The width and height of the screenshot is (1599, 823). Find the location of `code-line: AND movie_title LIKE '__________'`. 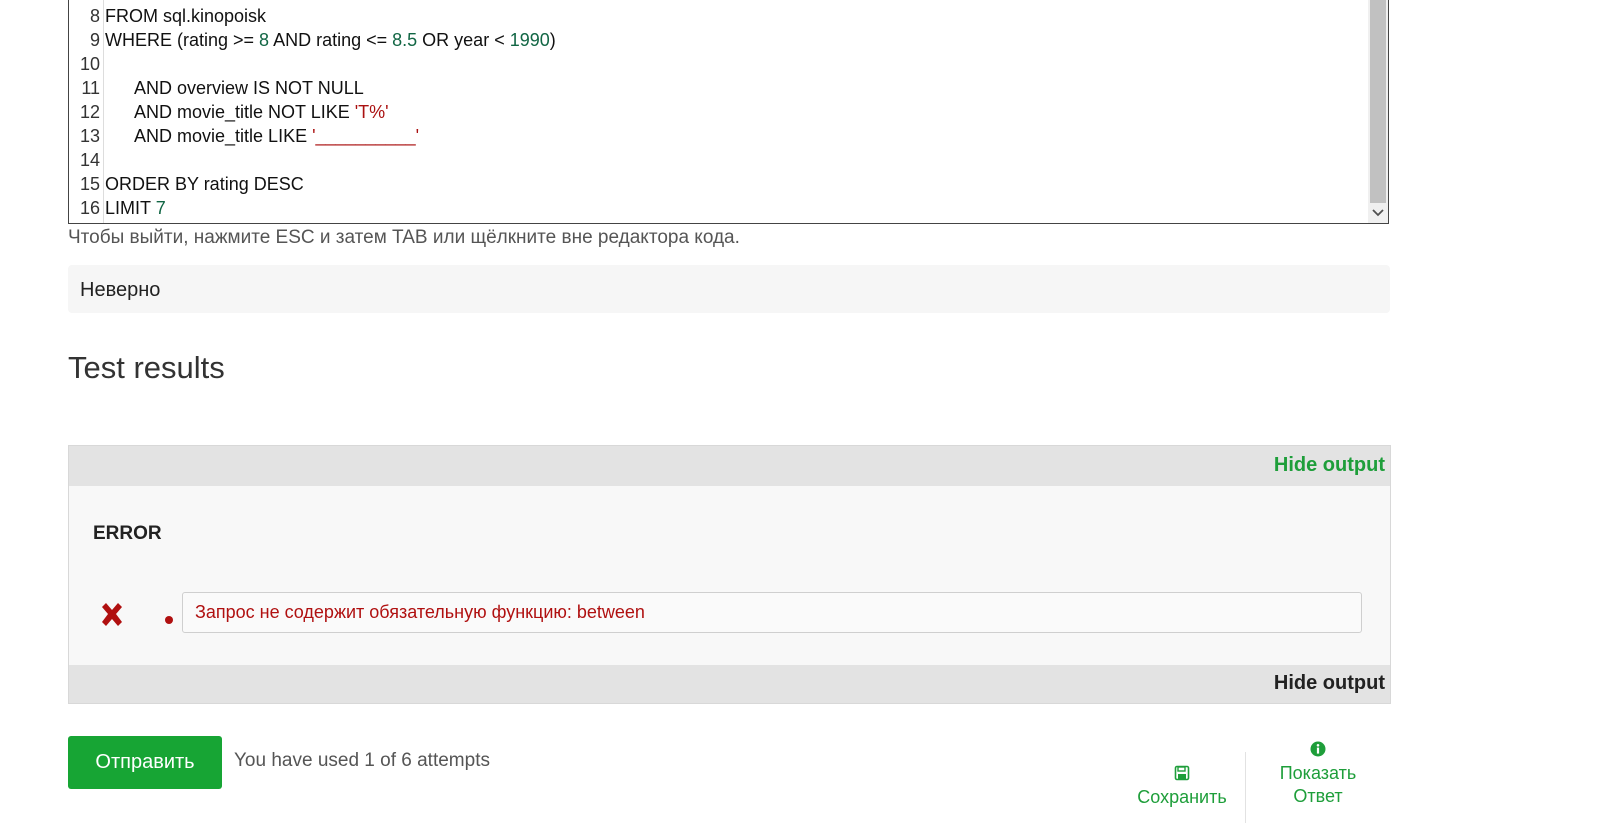

code-line: AND movie_title LIKE '__________' is located at coordinates (262, 136).